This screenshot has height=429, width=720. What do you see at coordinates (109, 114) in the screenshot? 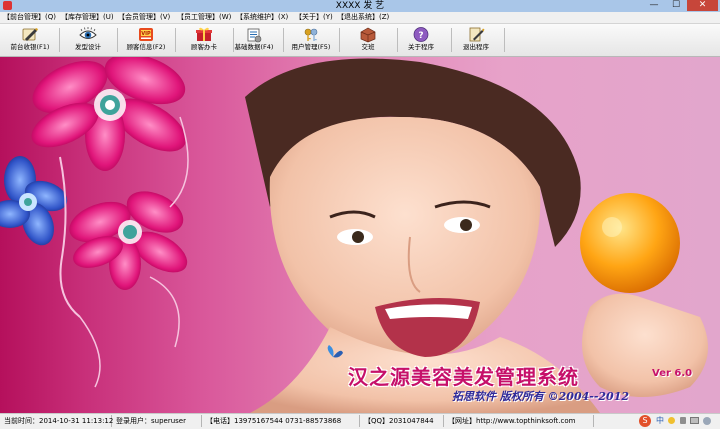
I see `pink-flower-icon` at bounding box center [109, 114].